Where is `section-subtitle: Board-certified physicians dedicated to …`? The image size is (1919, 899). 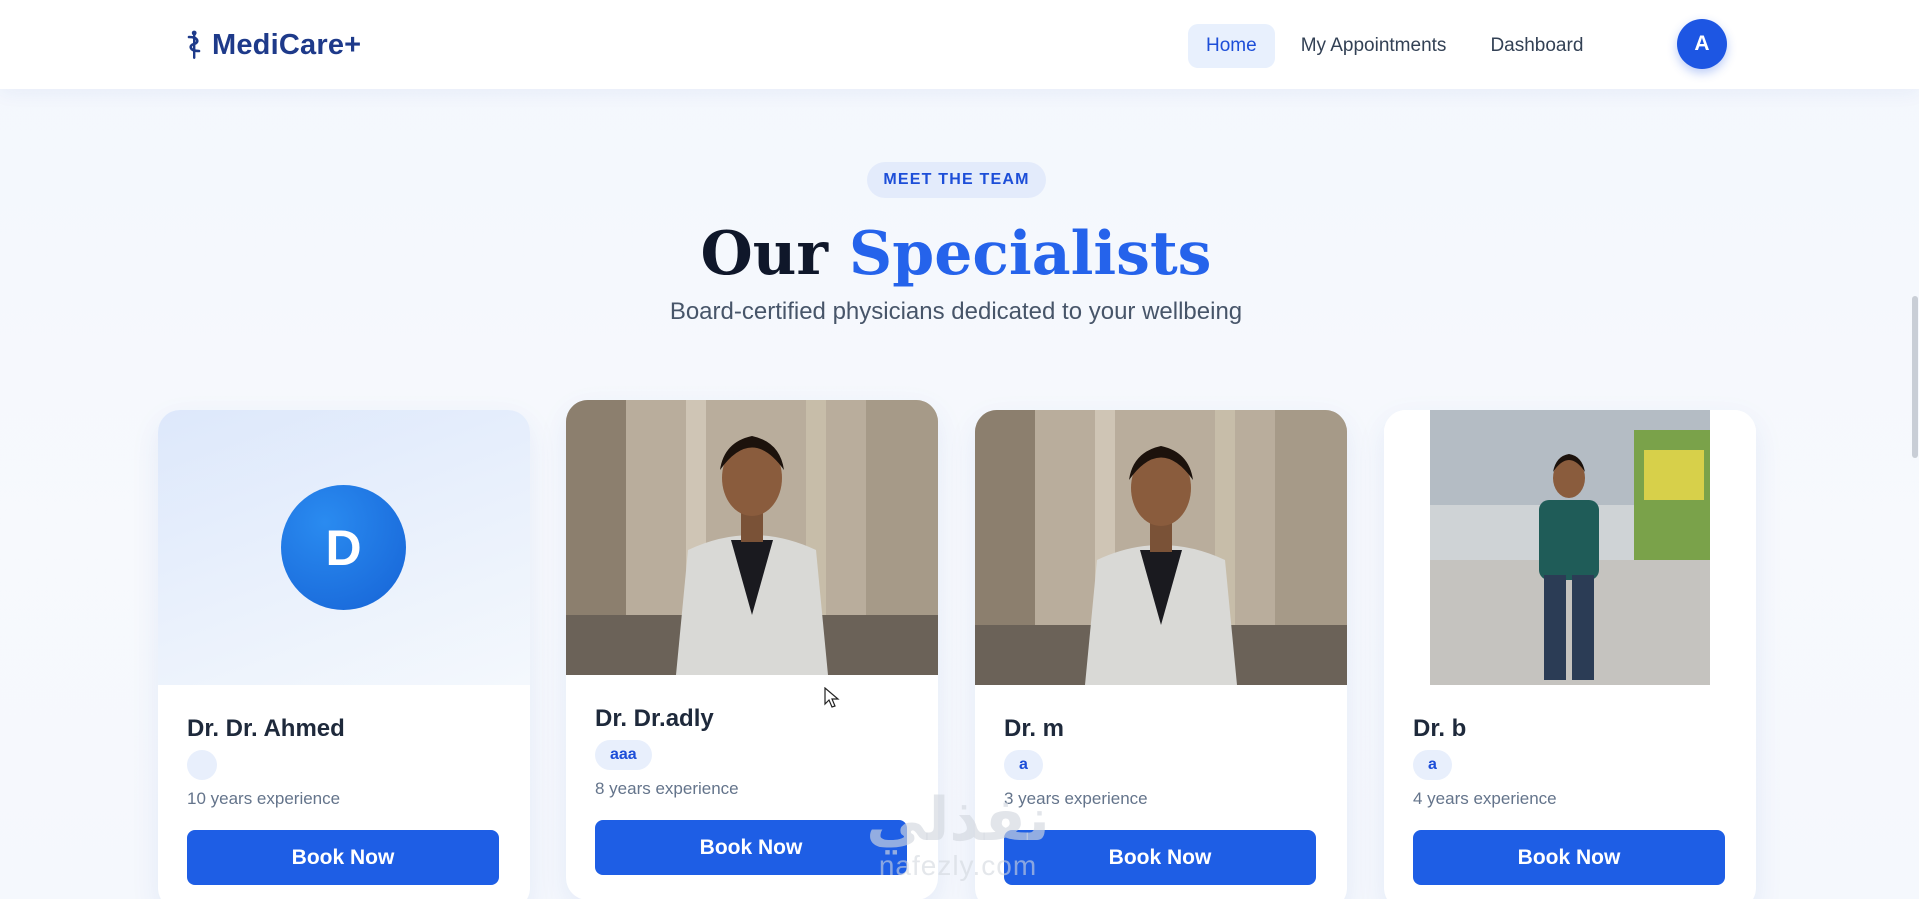 section-subtitle: Board-certified physicians dedicated to … is located at coordinates (956, 311).